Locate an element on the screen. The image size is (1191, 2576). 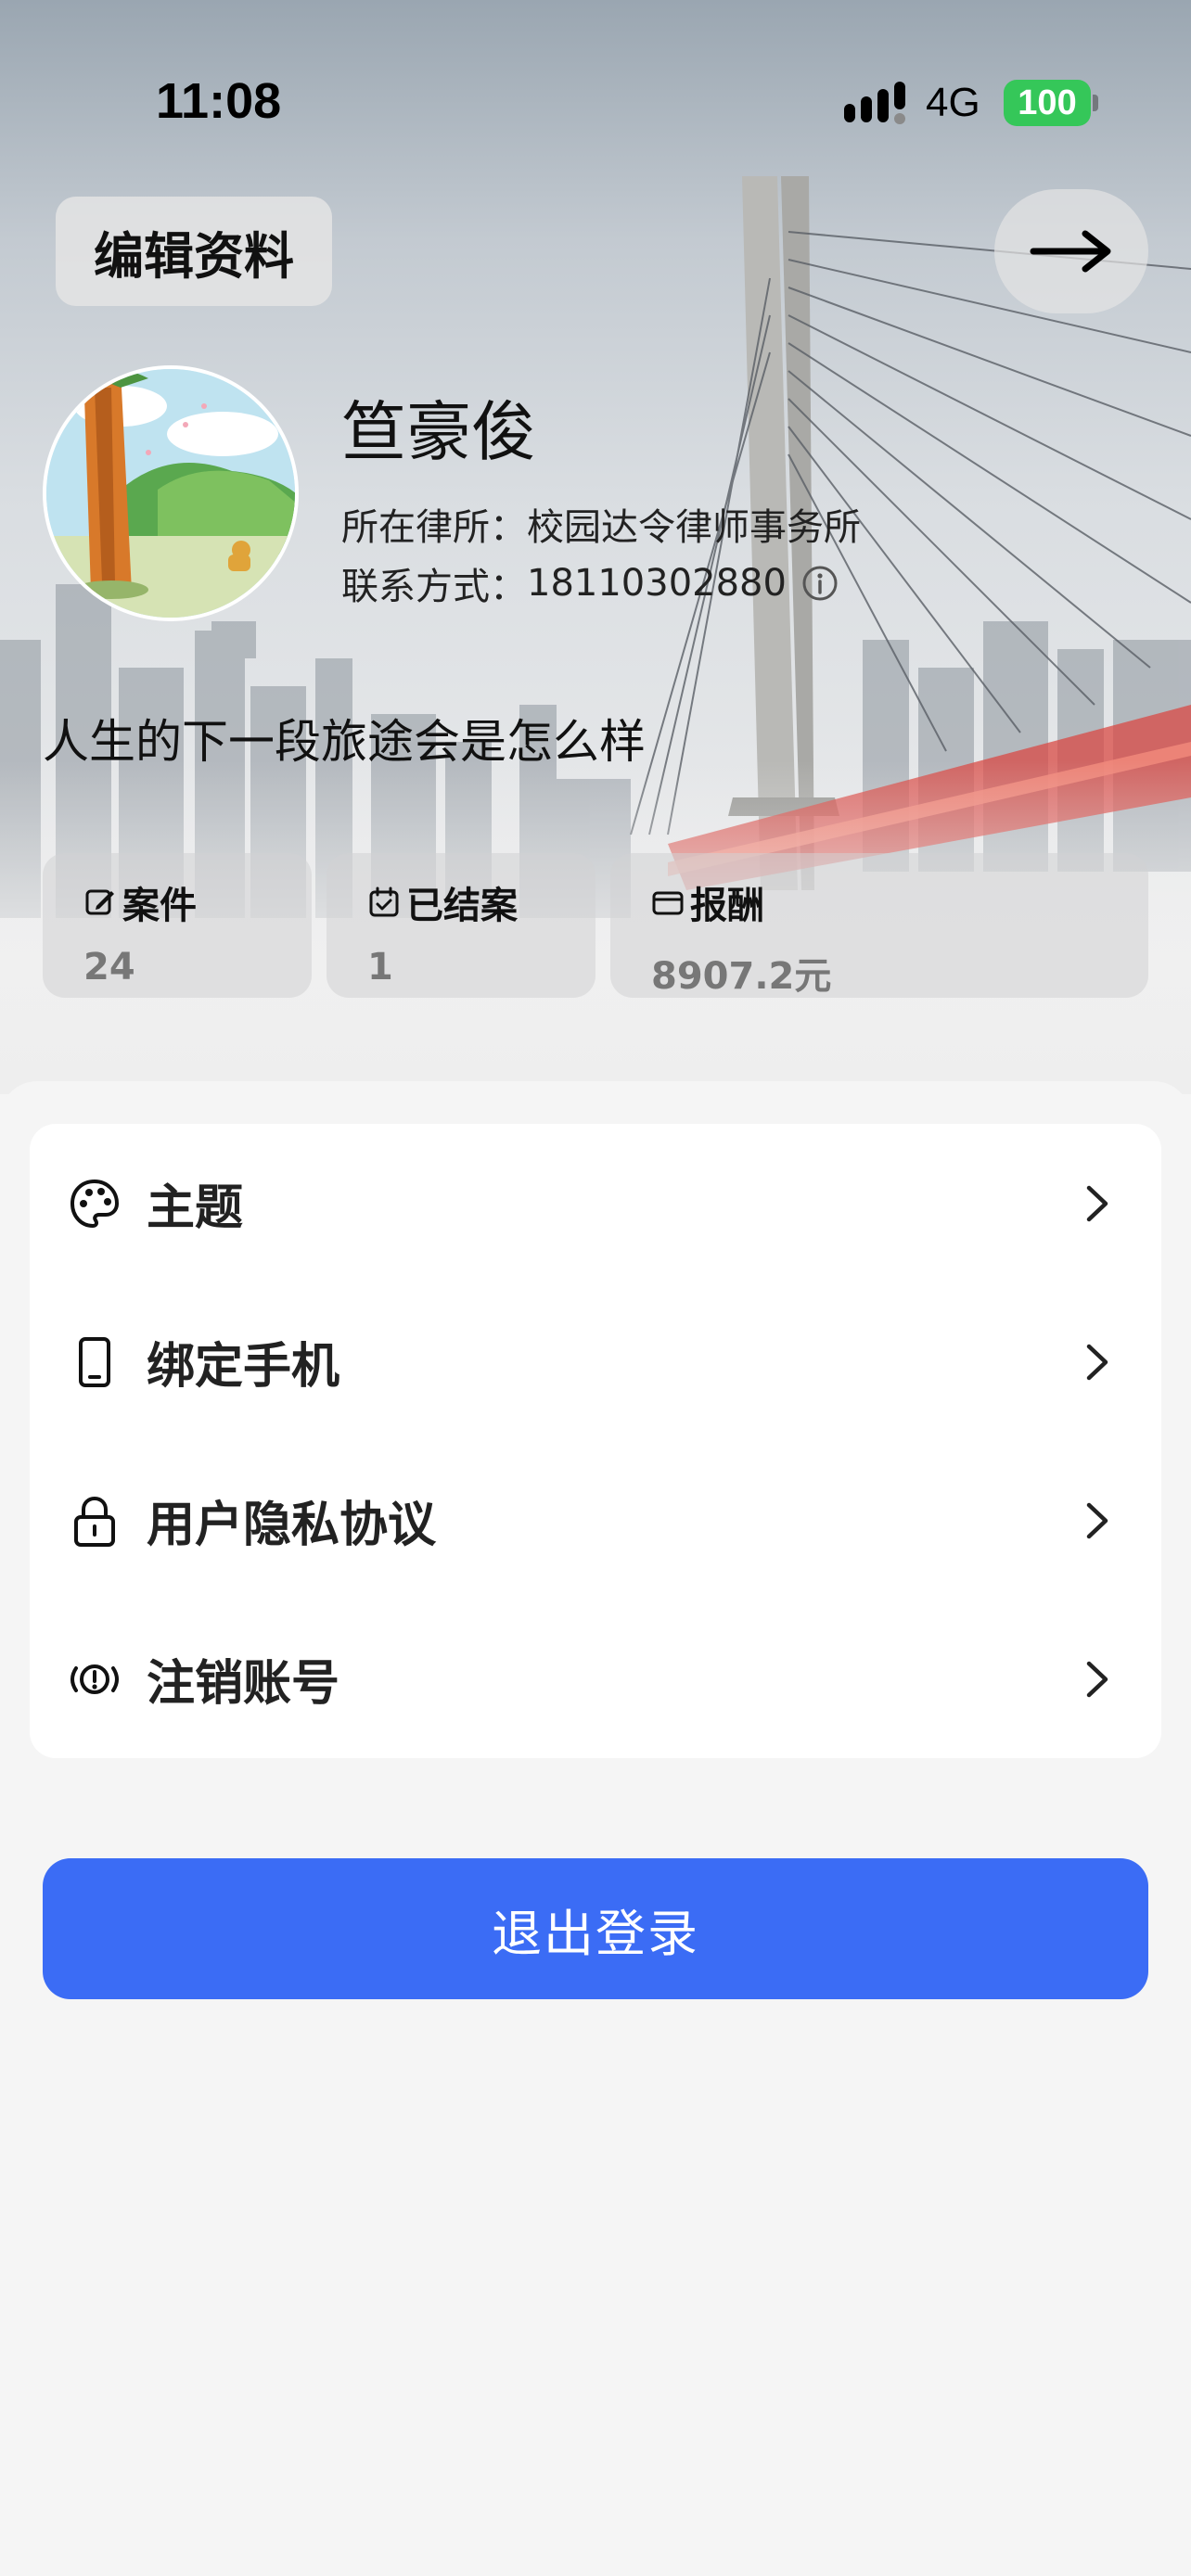
menu-item-delete-account: 注销账号 is located at coordinates (595, 1679).